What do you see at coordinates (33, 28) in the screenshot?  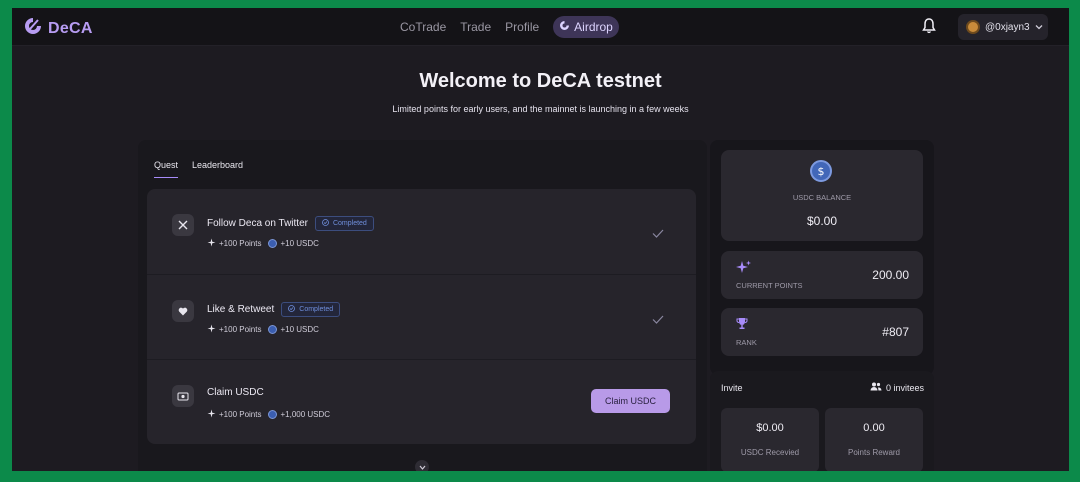 I see `deca-logo-icon` at bounding box center [33, 28].